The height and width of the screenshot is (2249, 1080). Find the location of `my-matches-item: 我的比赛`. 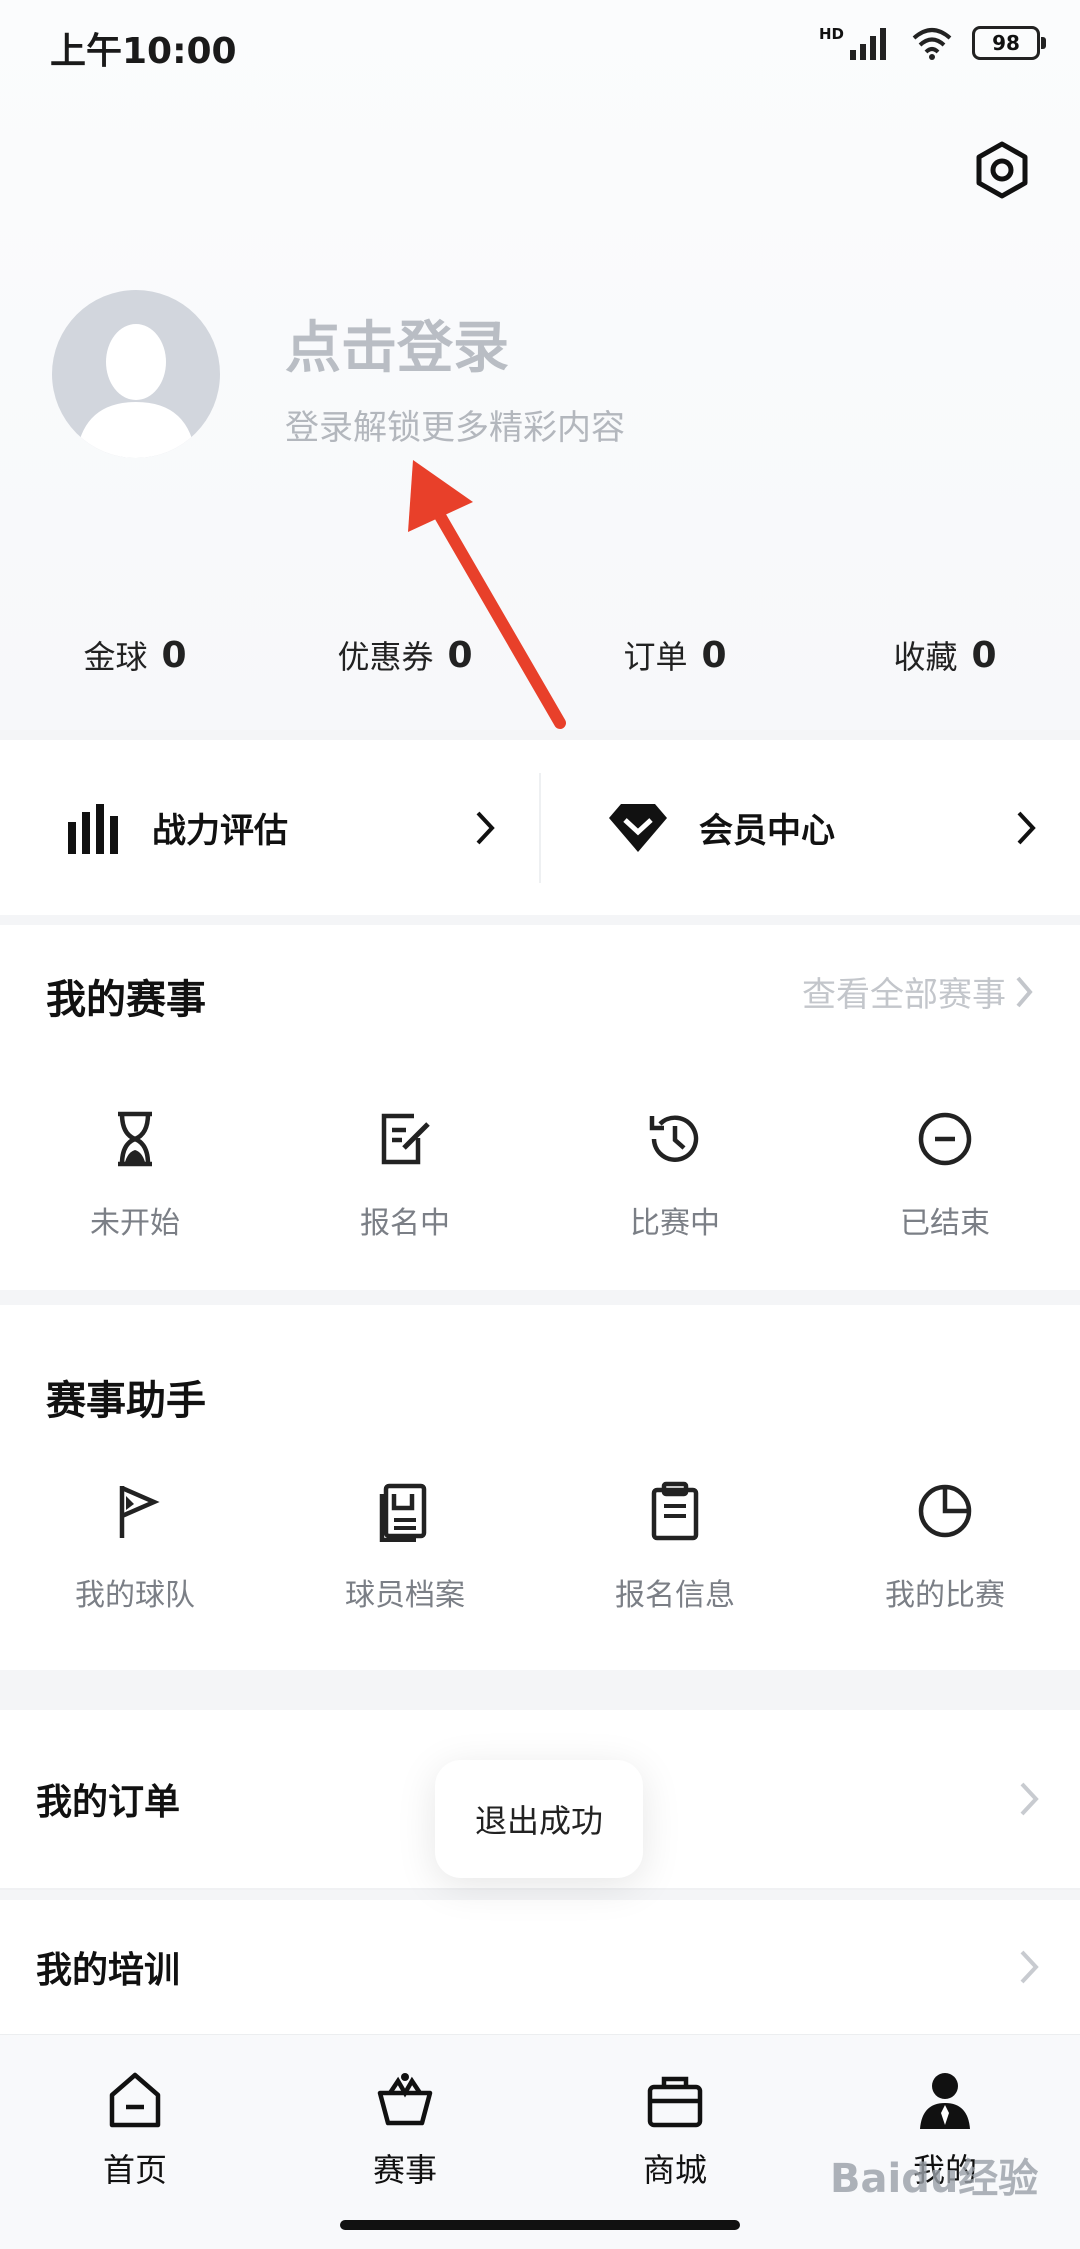

my-matches-item: 我的比赛 is located at coordinates (945, 1547).